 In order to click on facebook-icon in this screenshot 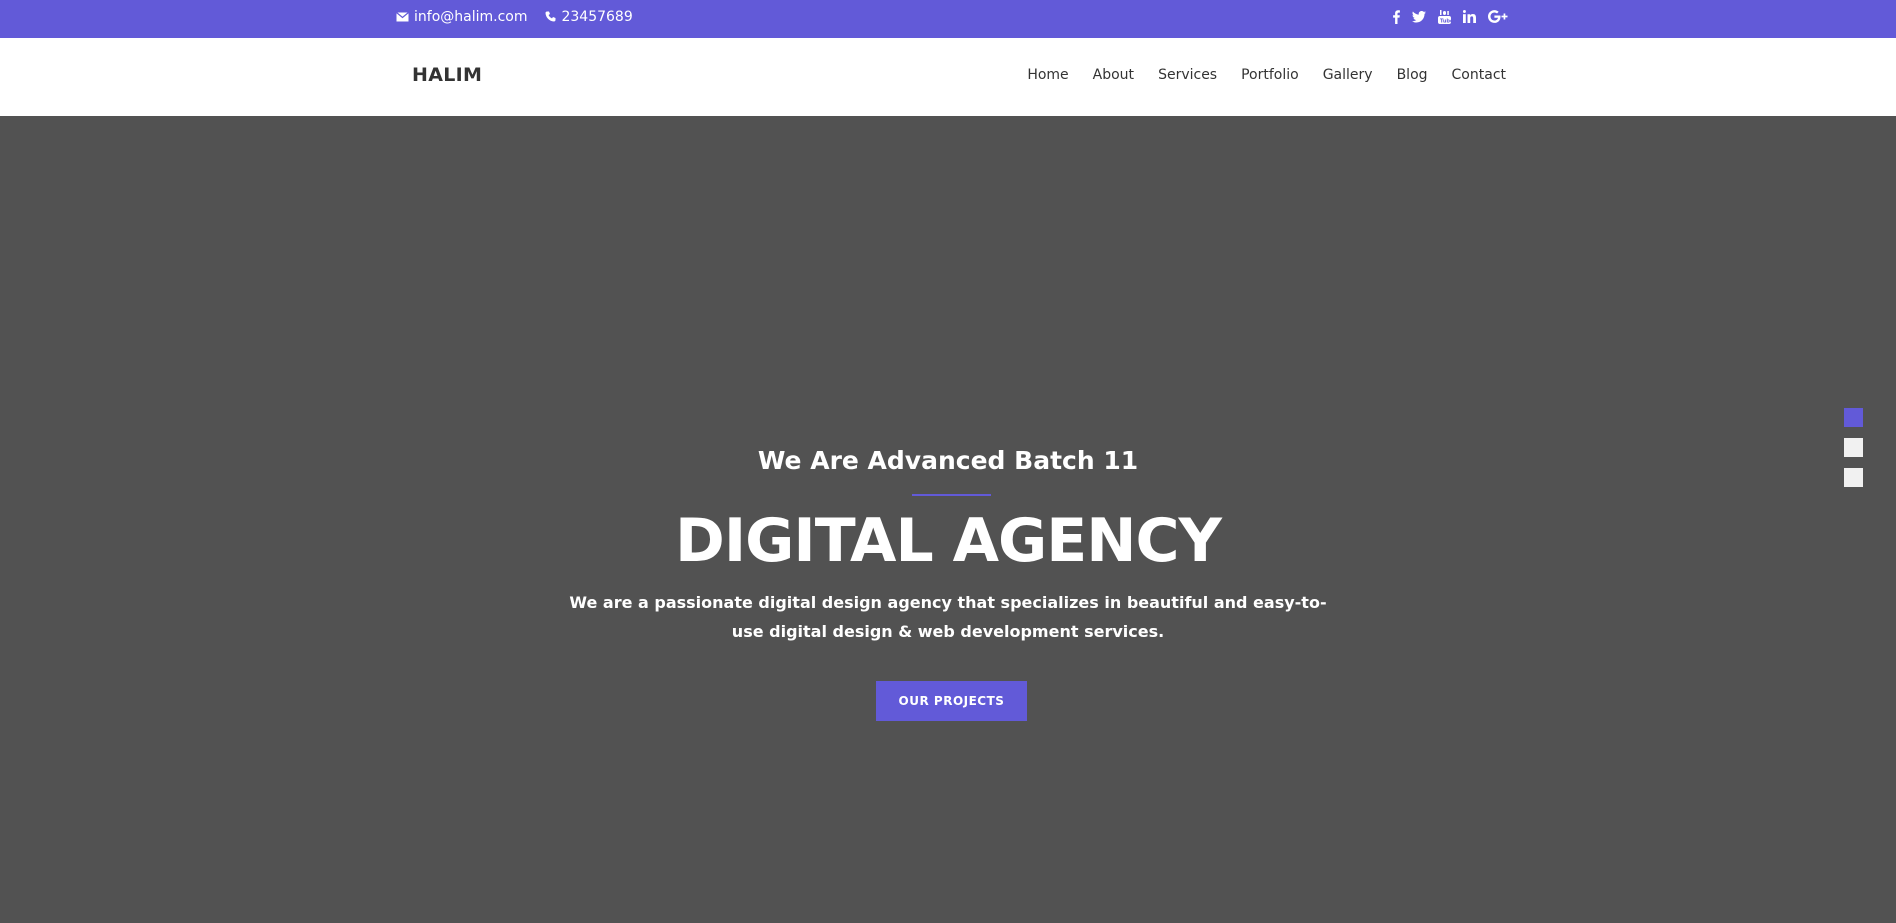, I will do `click(1396, 17)`.